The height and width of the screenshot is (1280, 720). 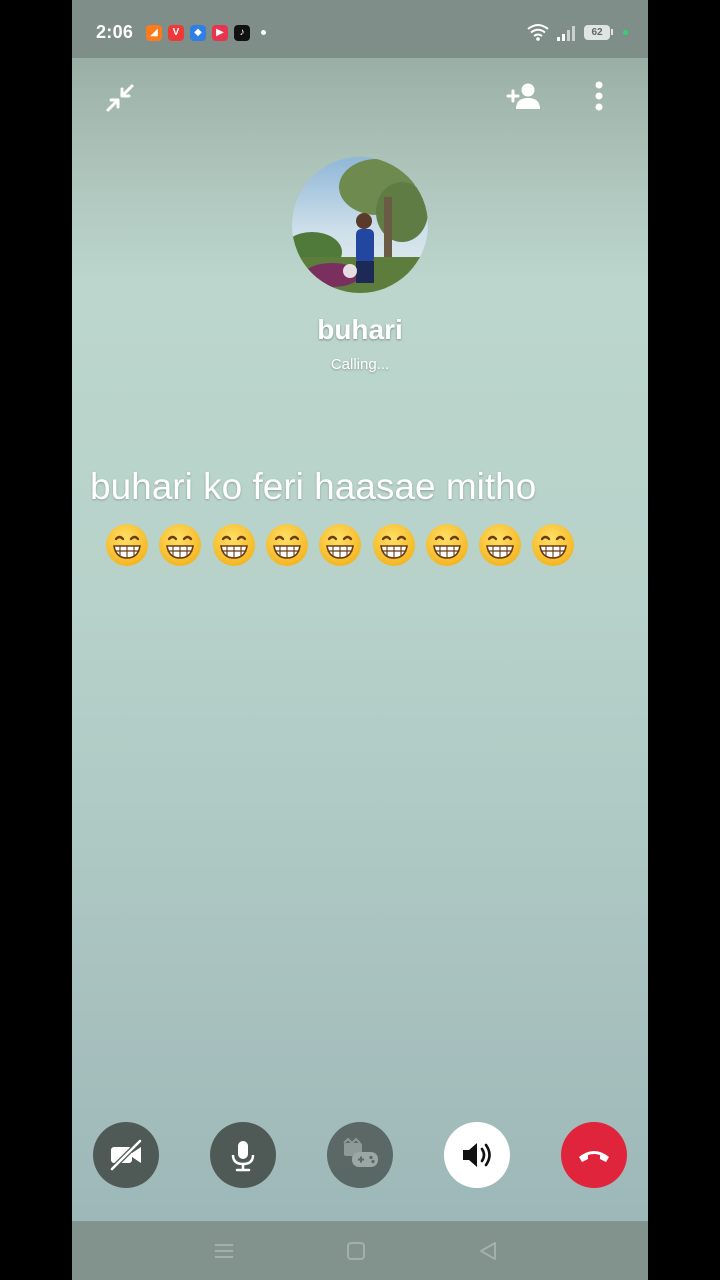 I want to click on caller-name: buhari, so click(x=360, y=329).